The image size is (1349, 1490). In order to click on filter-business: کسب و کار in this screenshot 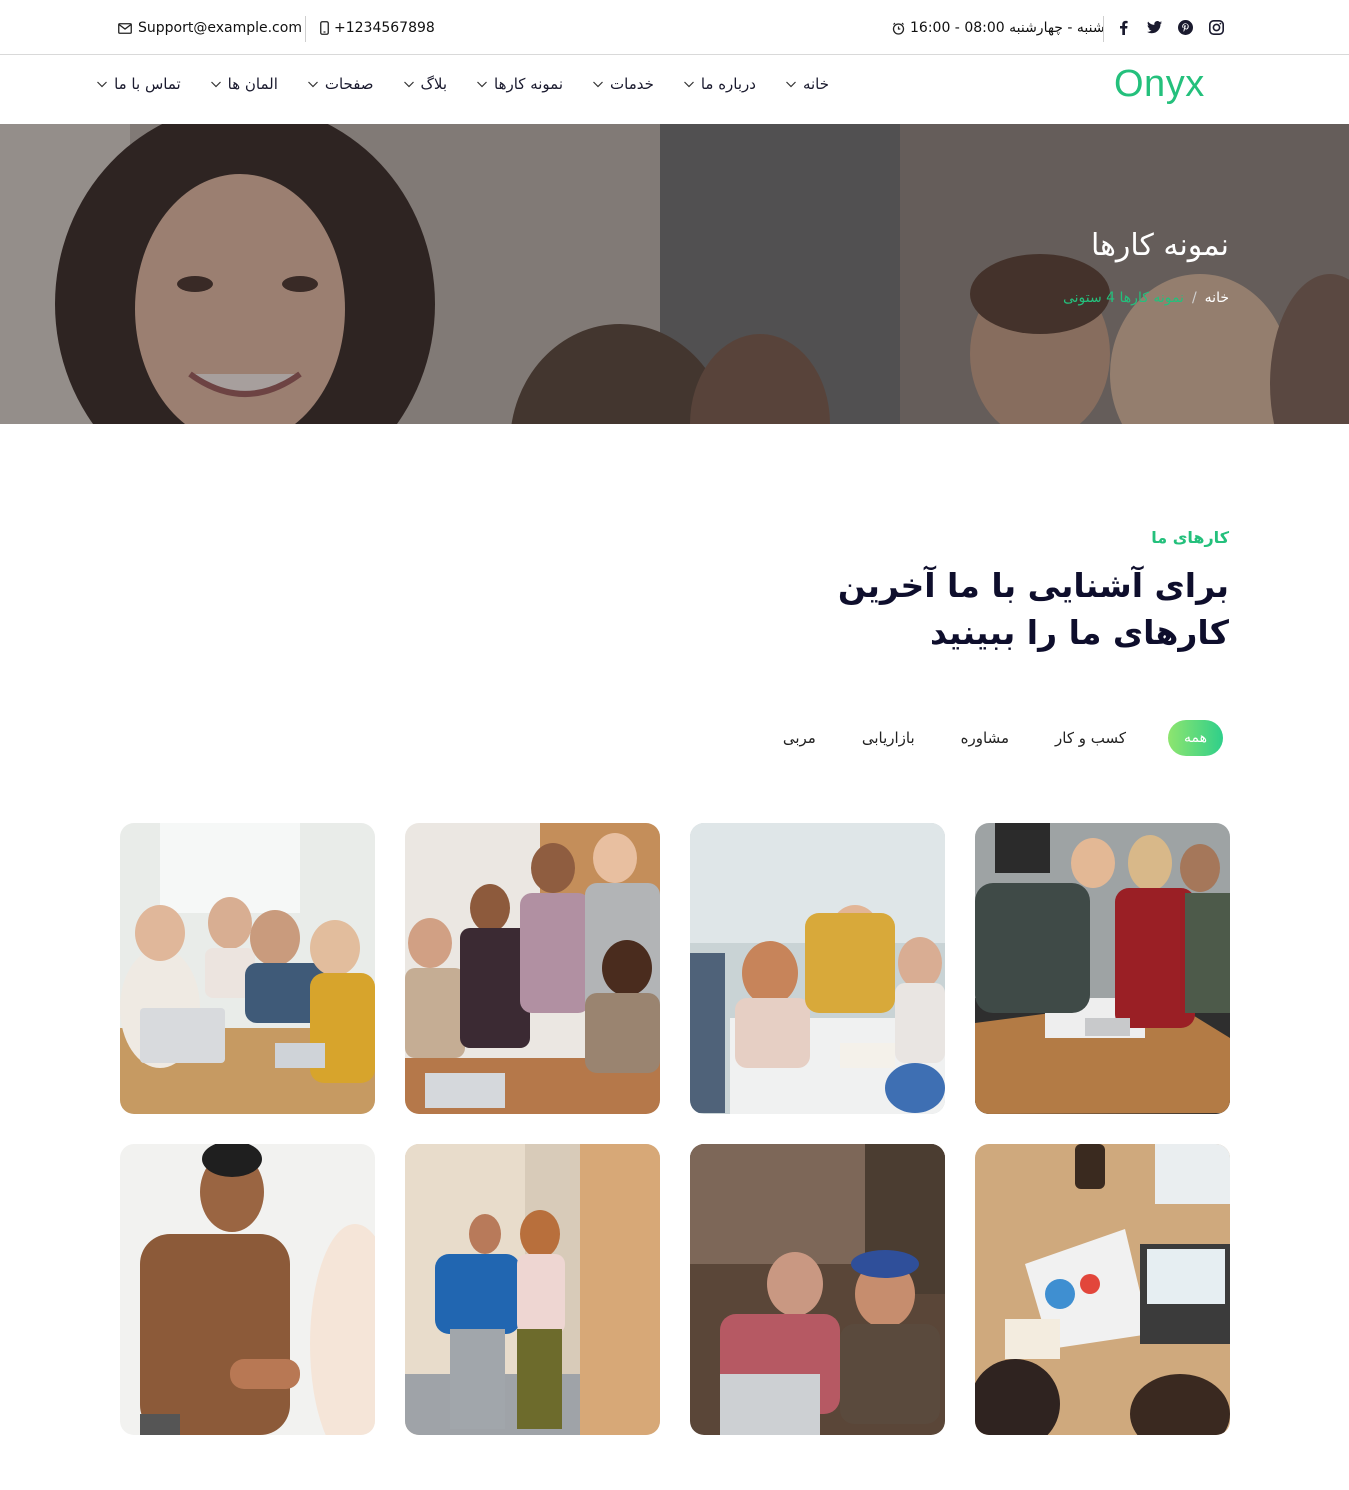, I will do `click(1090, 738)`.